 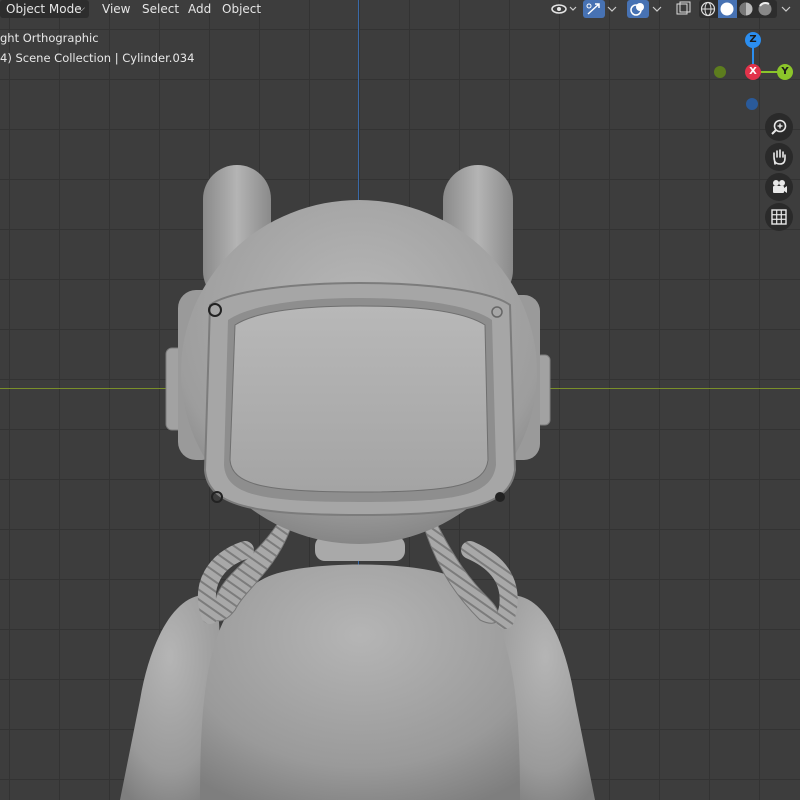 I want to click on object-menu: Object, so click(x=241, y=9).